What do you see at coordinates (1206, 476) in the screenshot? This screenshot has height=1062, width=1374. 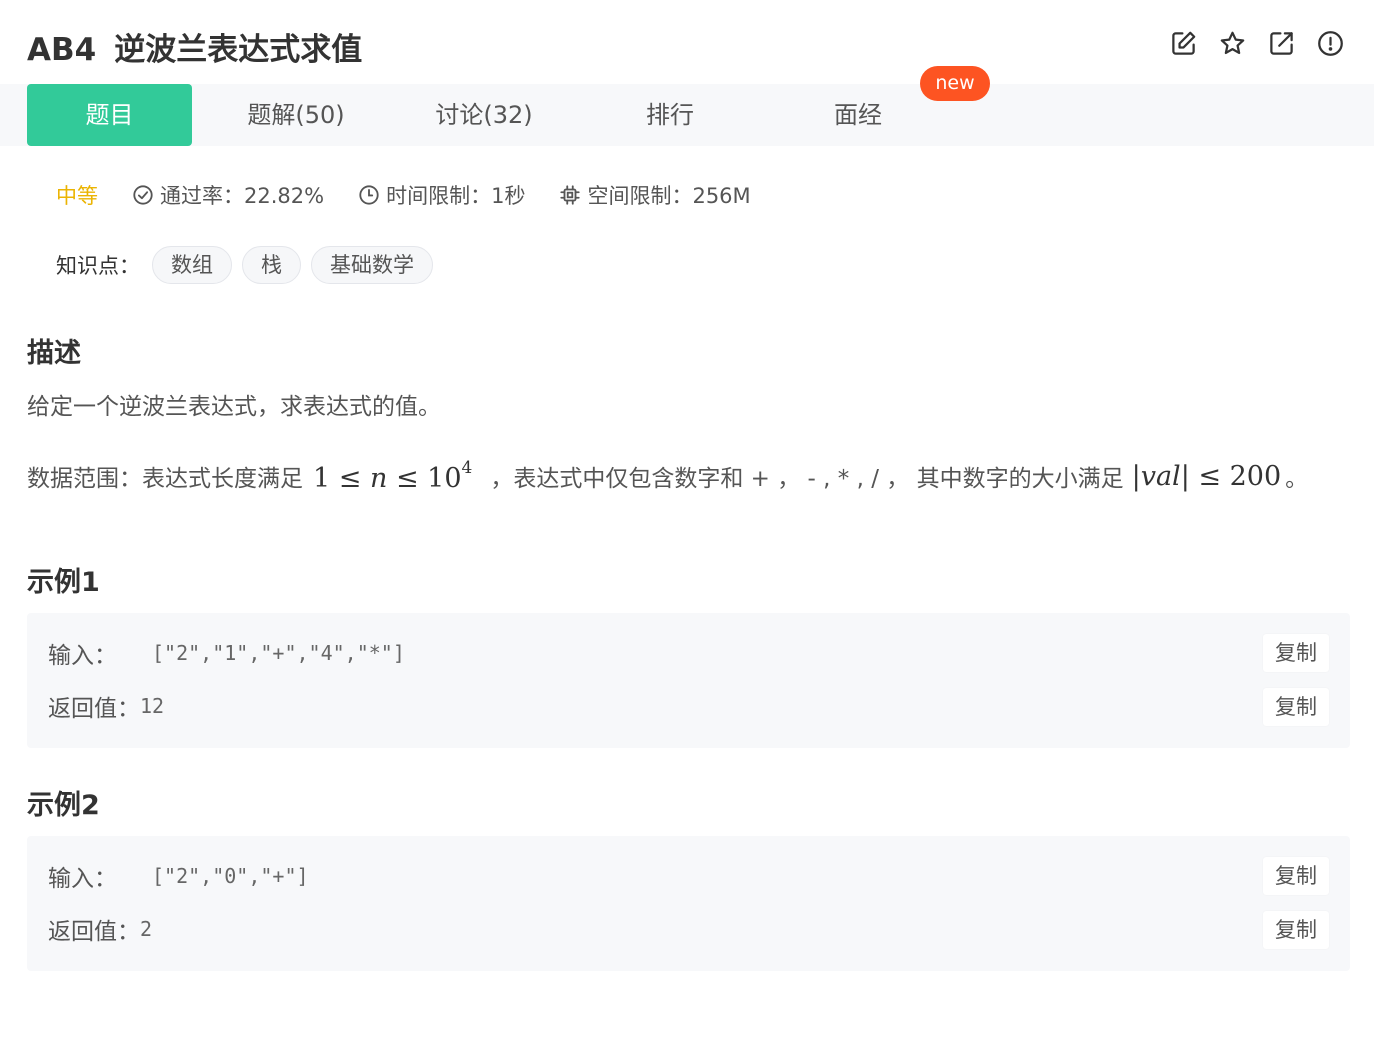 I see `range-formula-val: |val| ≤ 200` at bounding box center [1206, 476].